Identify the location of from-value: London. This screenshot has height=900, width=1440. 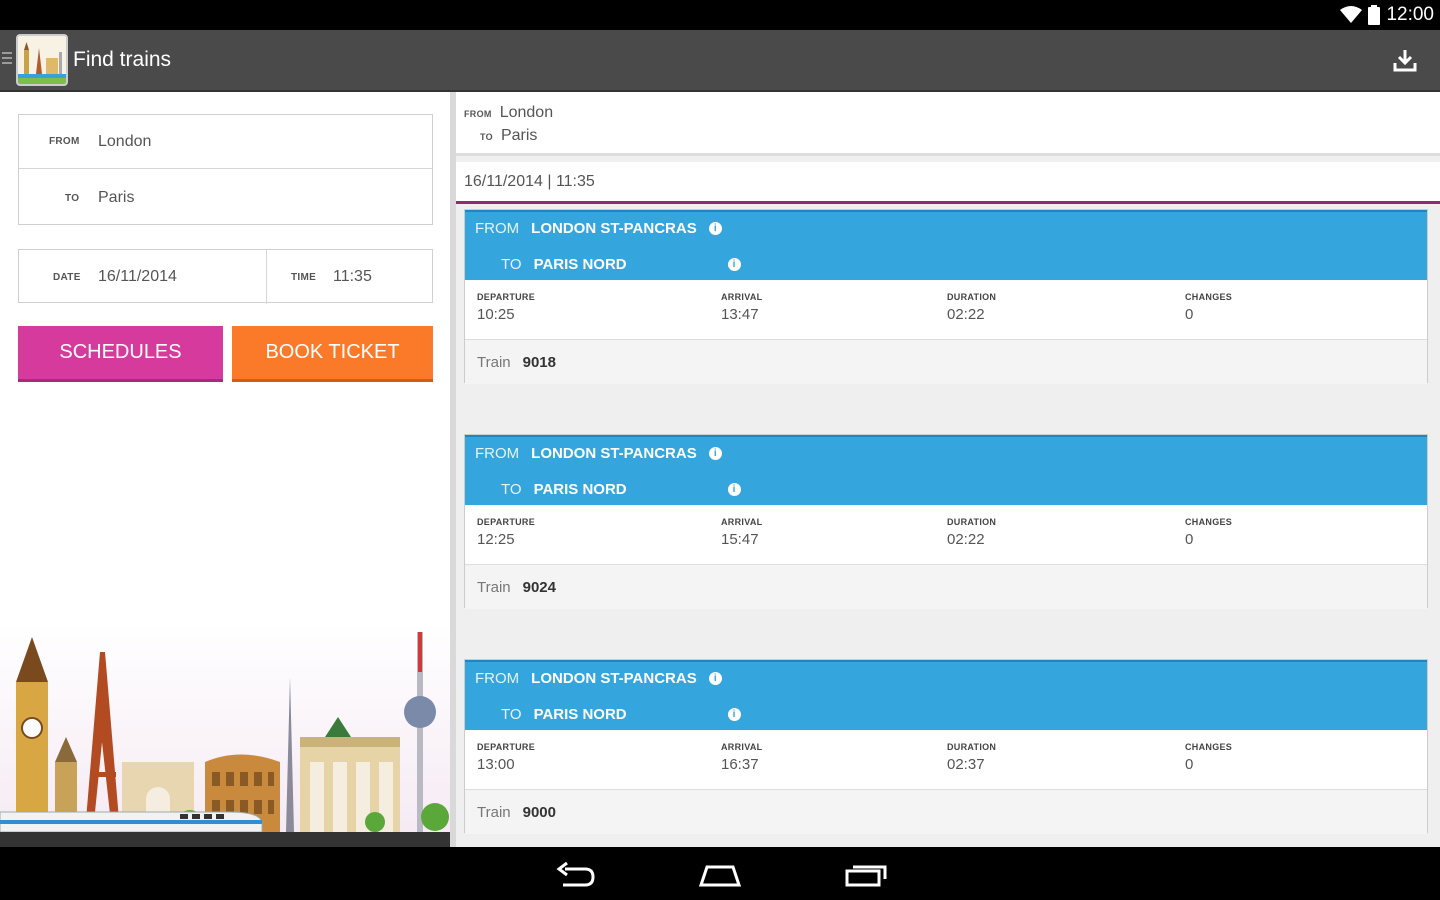
(125, 141).